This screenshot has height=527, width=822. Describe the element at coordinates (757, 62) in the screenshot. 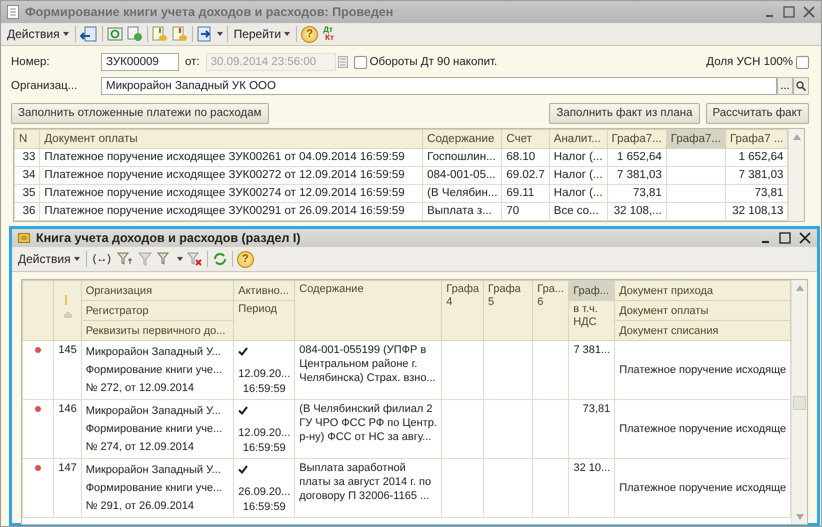

I see `usn-checkbox: Доля УСН 100%` at that location.